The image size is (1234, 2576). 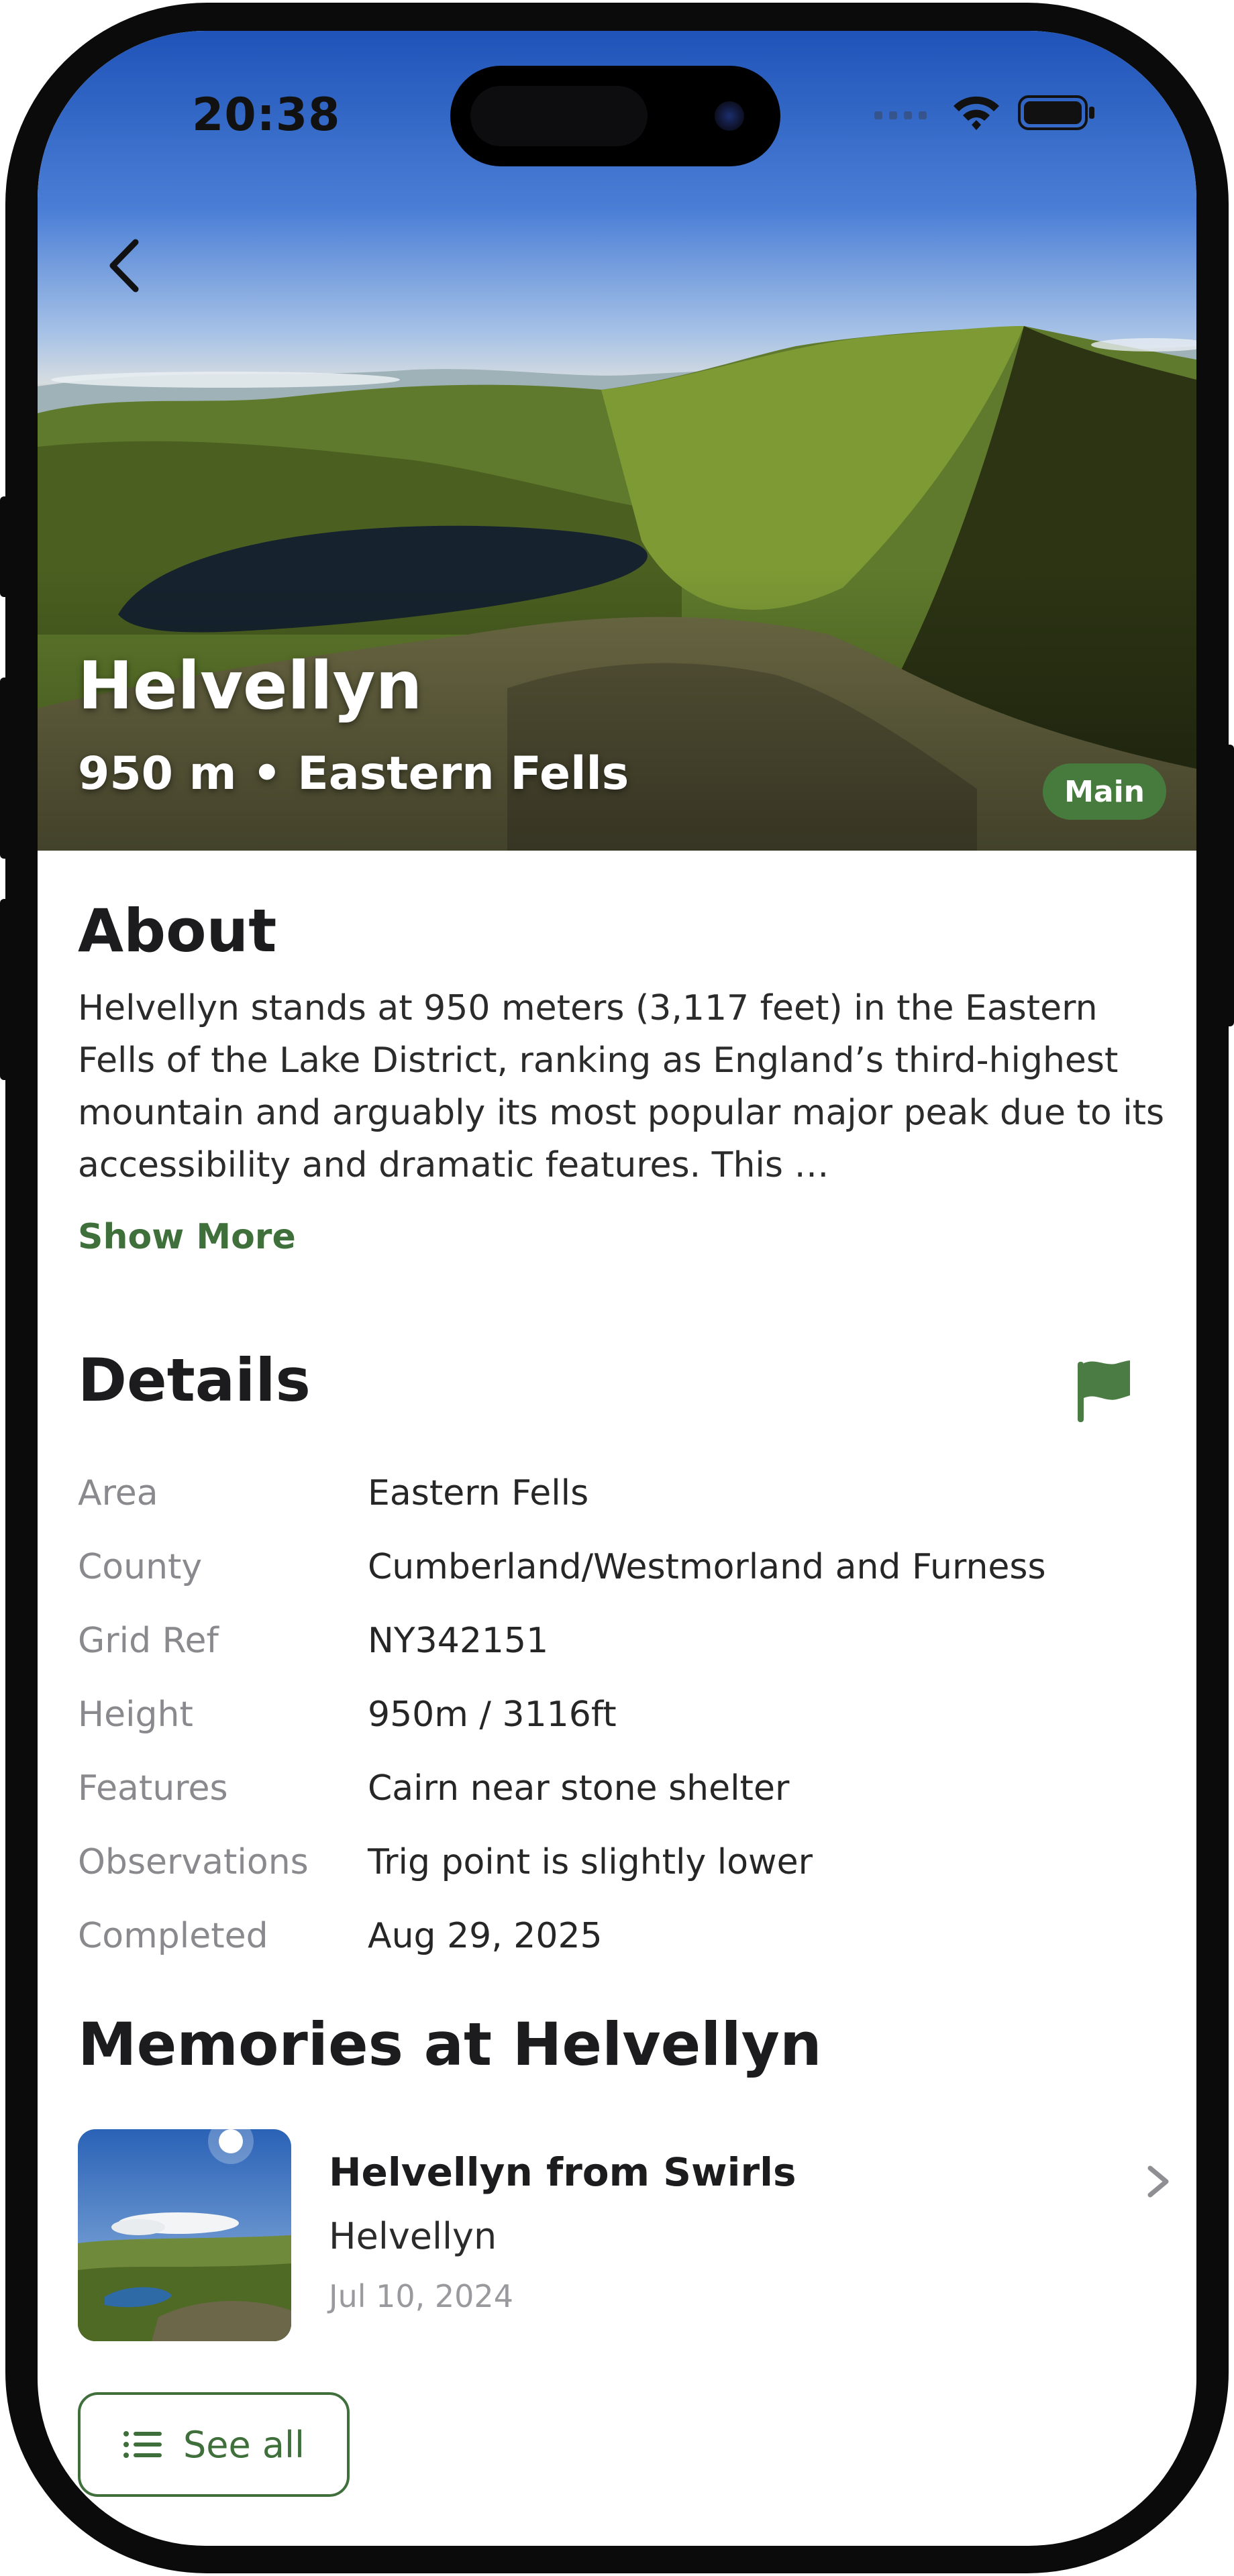 What do you see at coordinates (193, 1862) in the screenshot?
I see `detail-label: Observations` at bounding box center [193, 1862].